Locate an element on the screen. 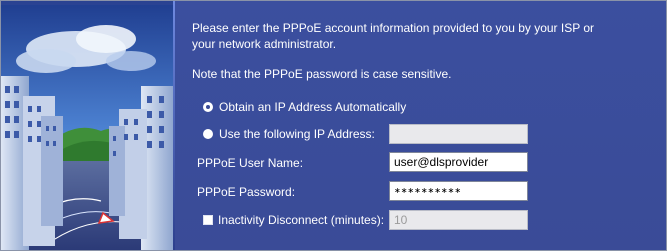  manual-ip-field is located at coordinates (458, 134).